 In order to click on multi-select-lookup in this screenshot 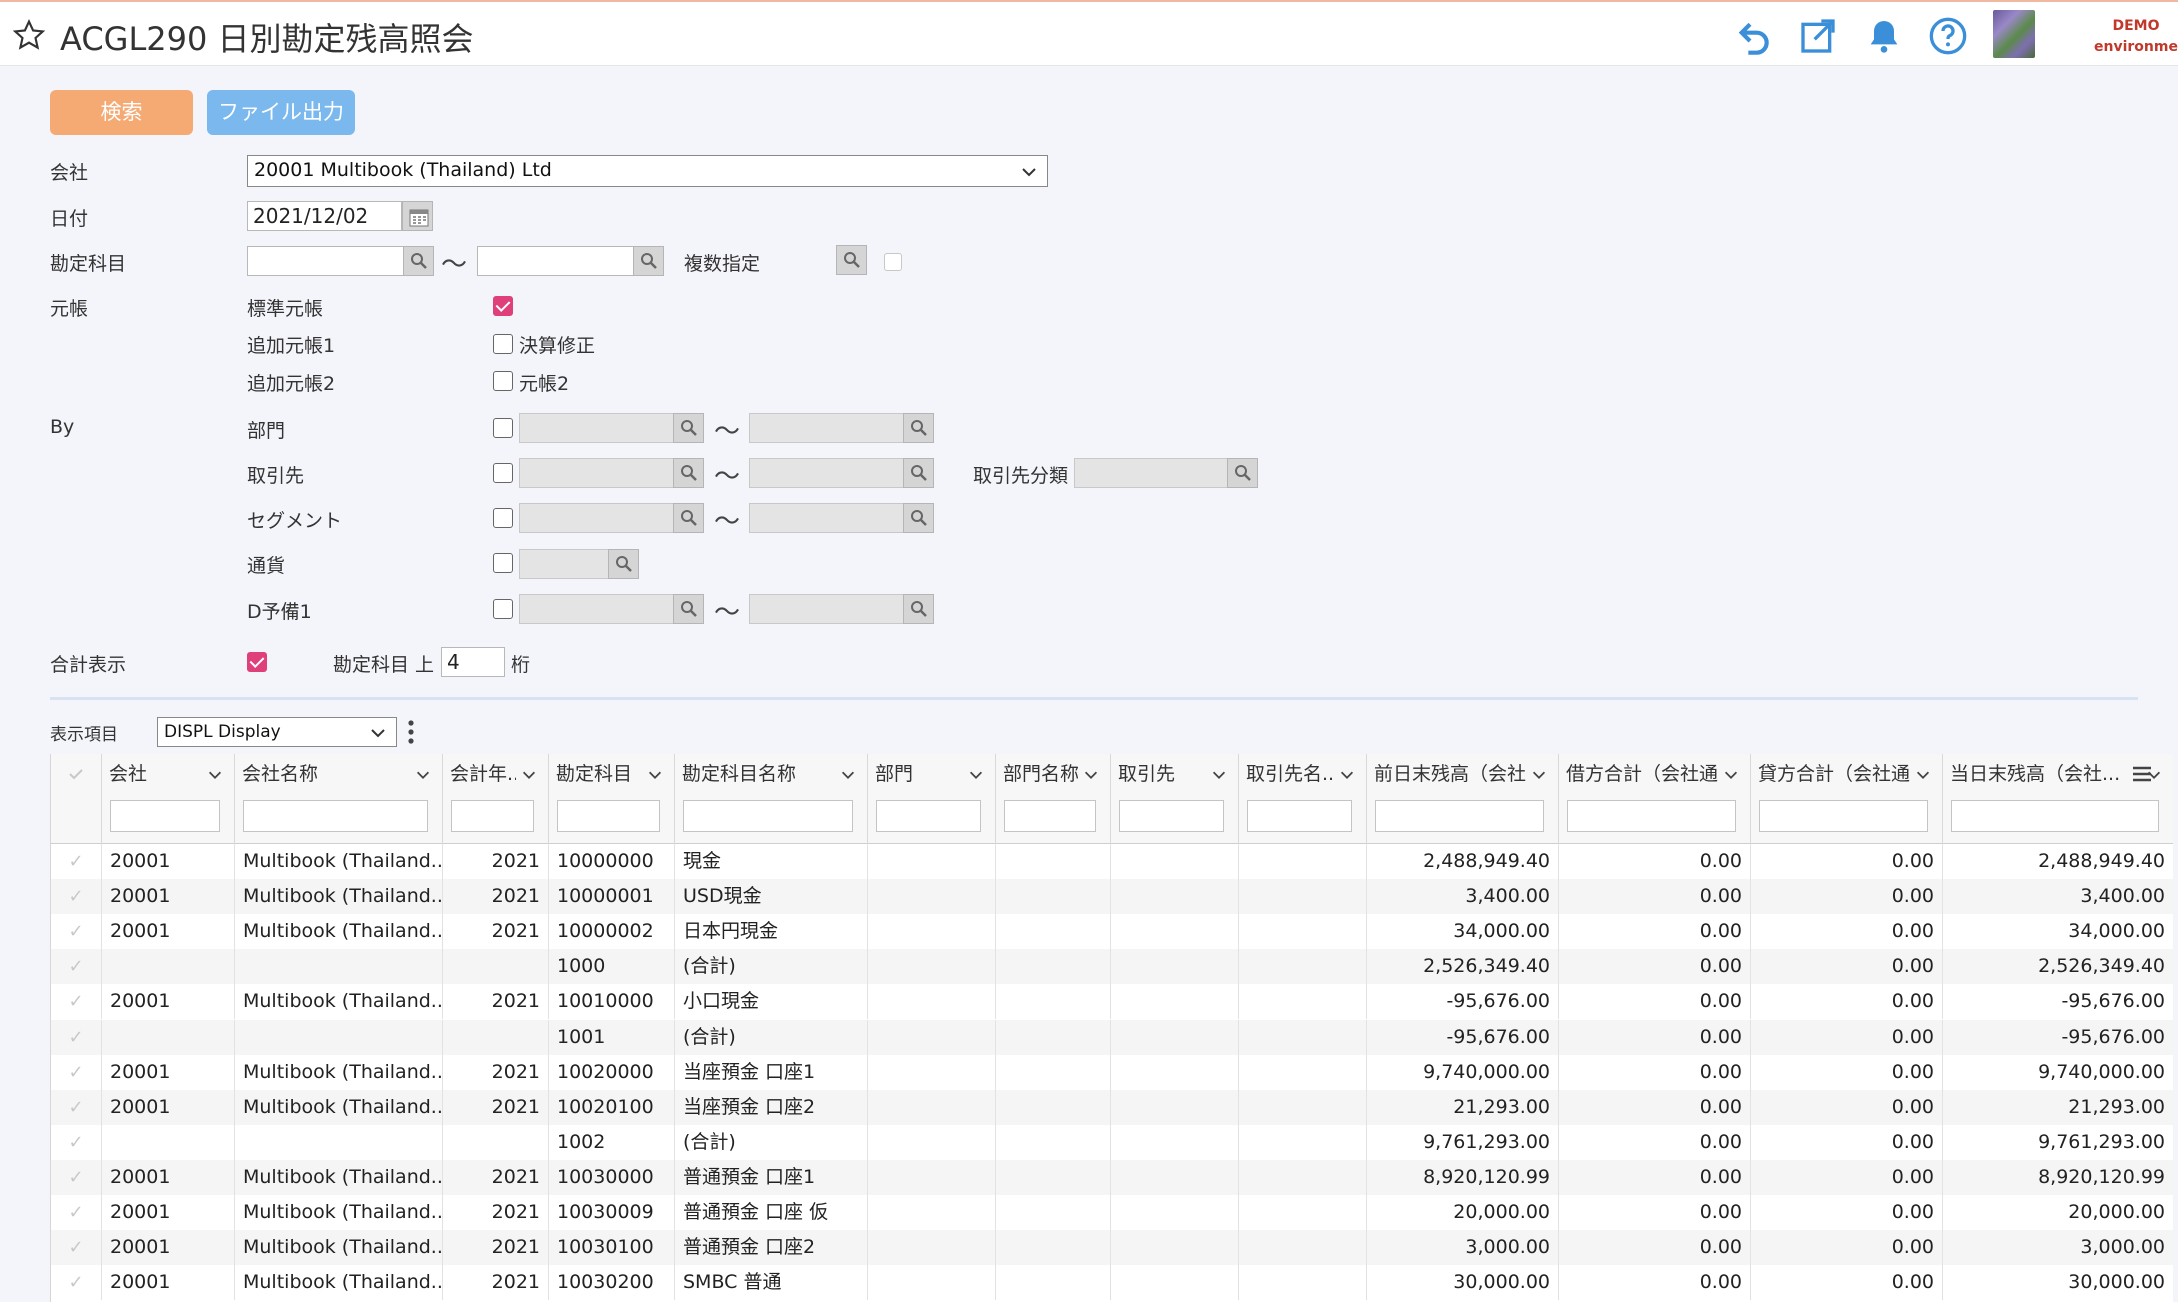, I will do `click(851, 260)`.